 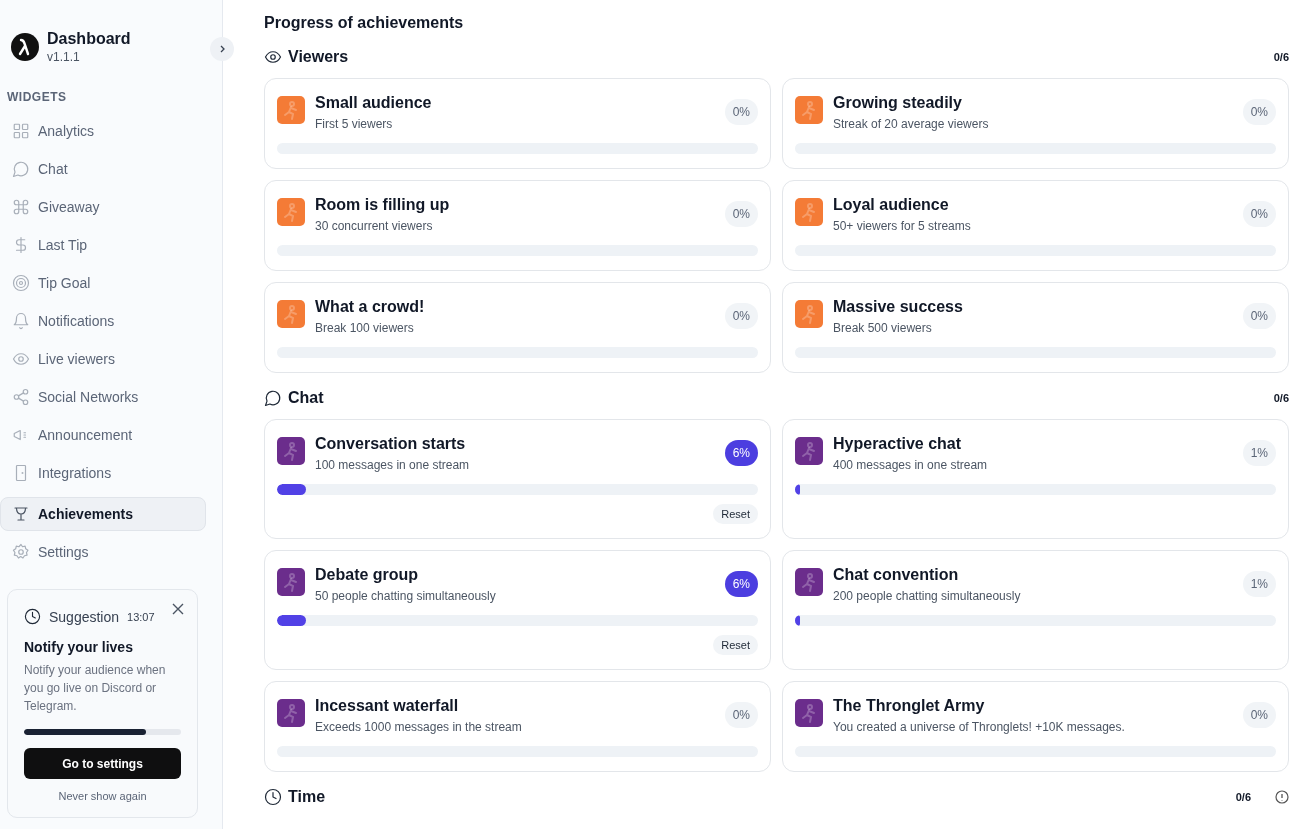 What do you see at coordinates (25, 47) in the screenshot?
I see `lambda-logo` at bounding box center [25, 47].